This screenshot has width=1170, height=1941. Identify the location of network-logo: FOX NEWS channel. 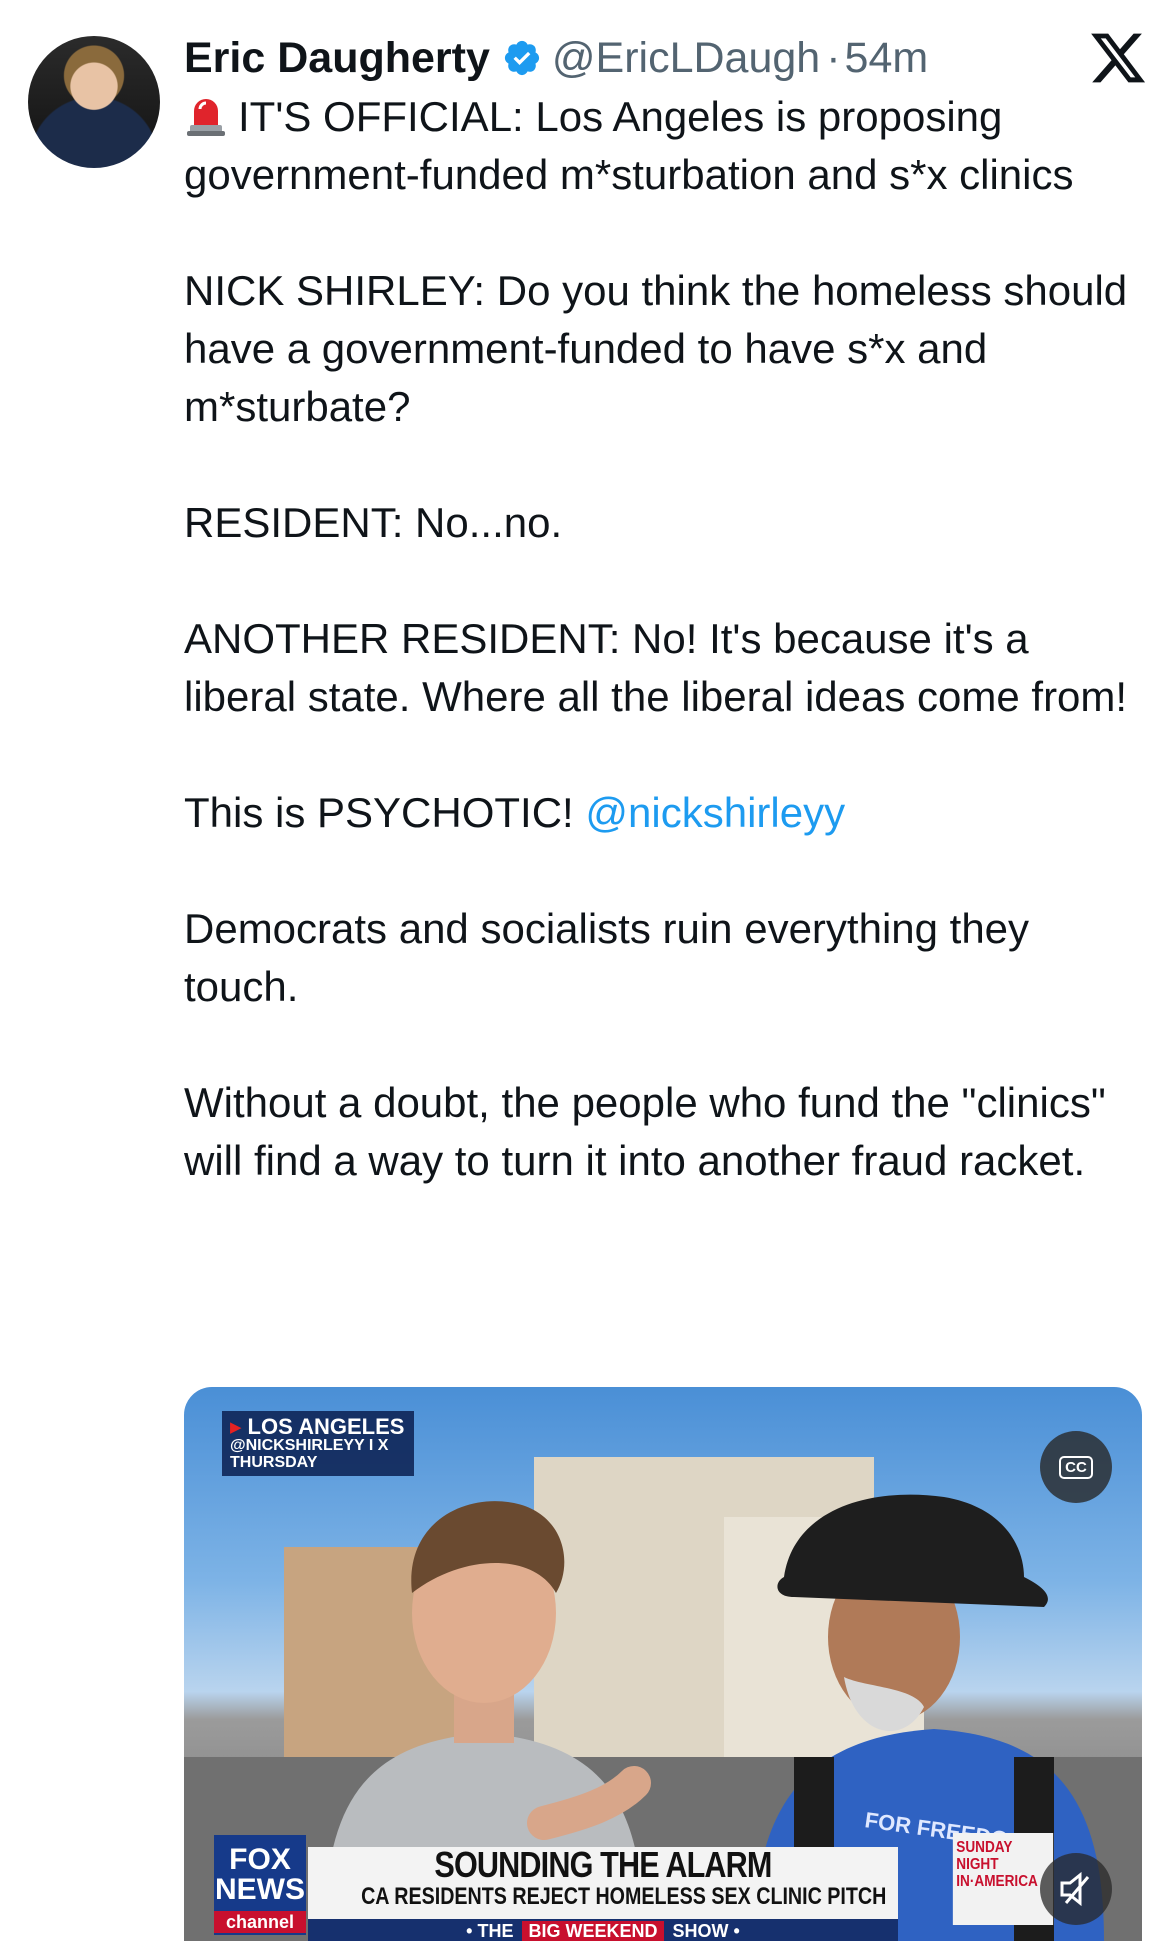
(260, 1885).